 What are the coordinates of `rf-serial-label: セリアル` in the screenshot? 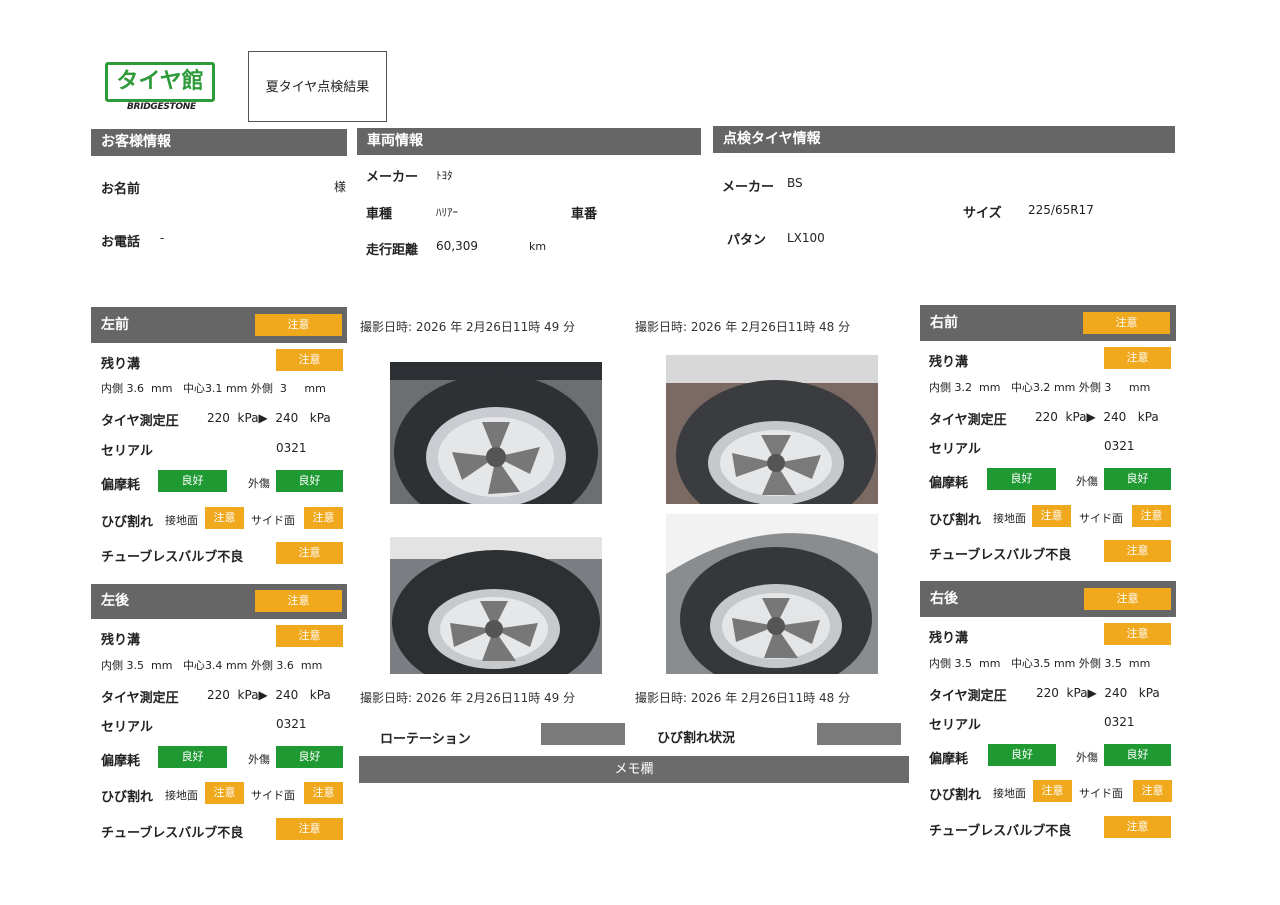 It's located at (955, 449).